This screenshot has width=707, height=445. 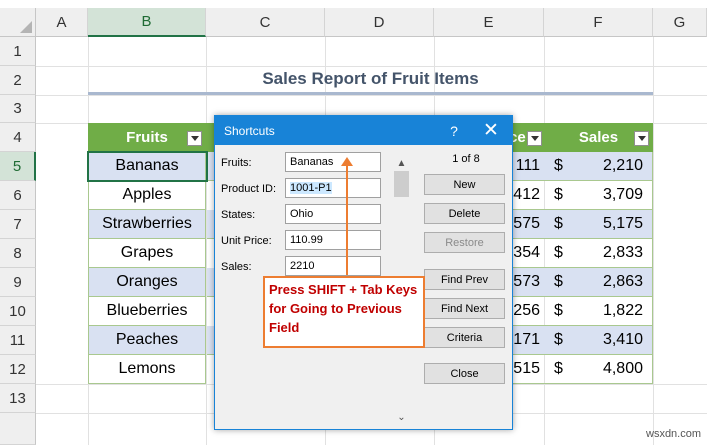 What do you see at coordinates (18, 80) in the screenshot?
I see `row-header-2: 2` at bounding box center [18, 80].